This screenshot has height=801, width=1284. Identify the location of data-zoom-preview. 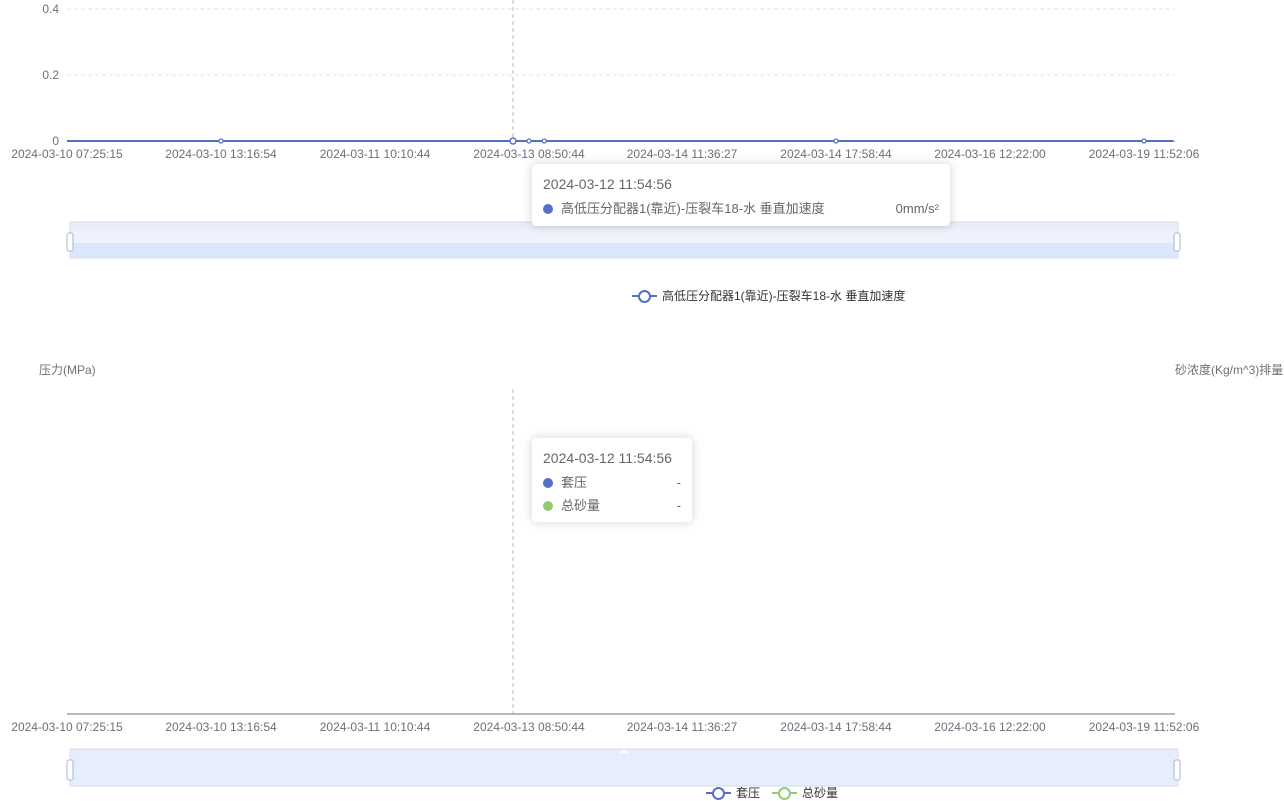
(624, 236).